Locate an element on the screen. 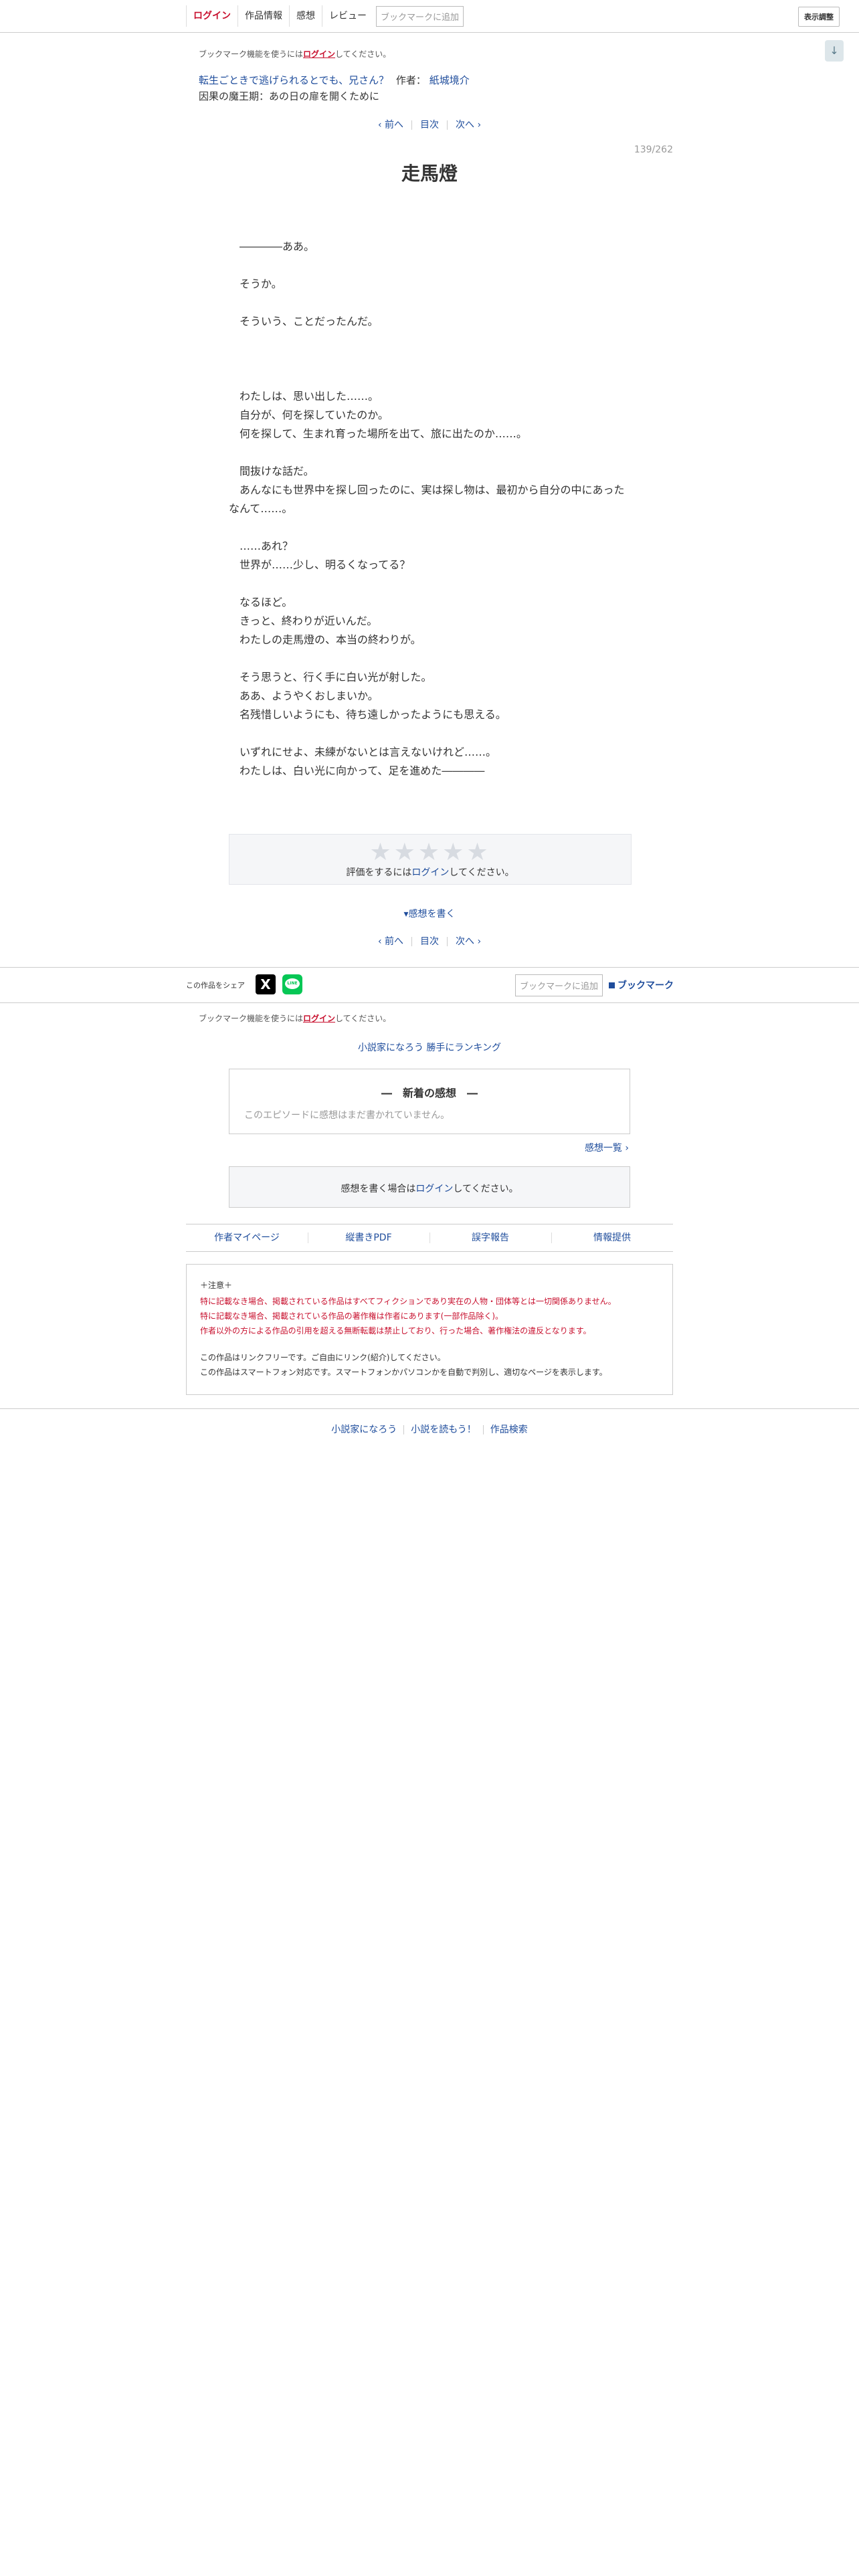  body-line: 名残惜しいようにも、待ち遠しかったようにも思える。 is located at coordinates (367, 714).